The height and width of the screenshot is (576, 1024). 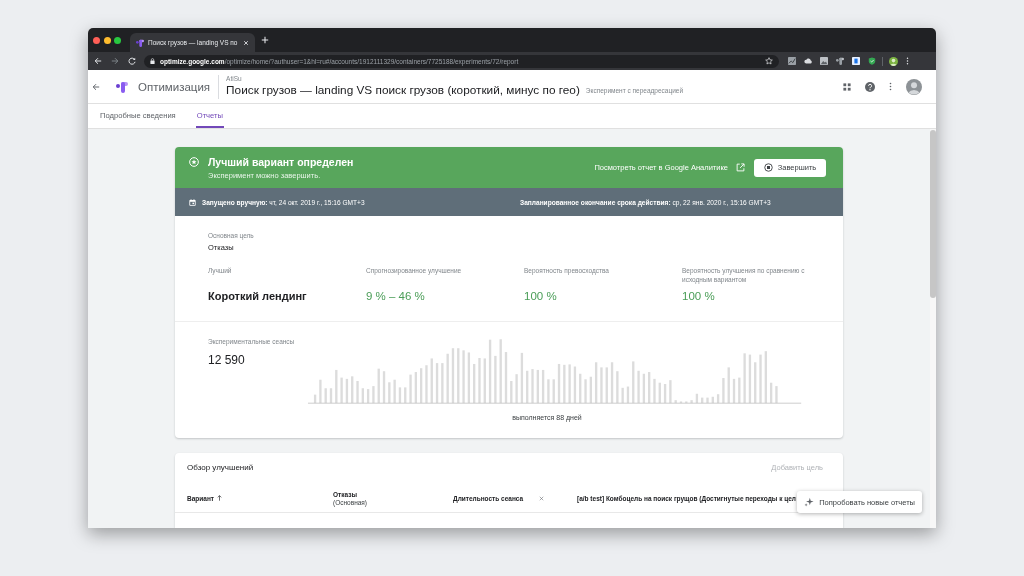 I want to click on calendar-icon, so click(x=192, y=202).